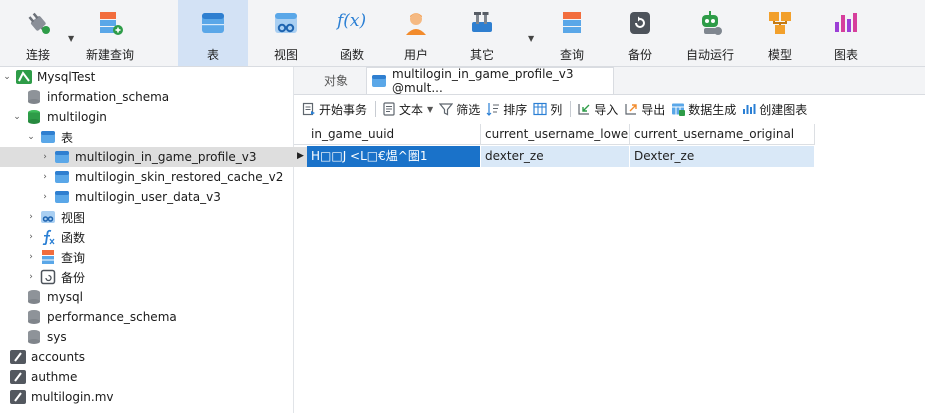  What do you see at coordinates (71, 38) in the screenshot?
I see `connect-dropdown-caret: ▼` at bounding box center [71, 38].